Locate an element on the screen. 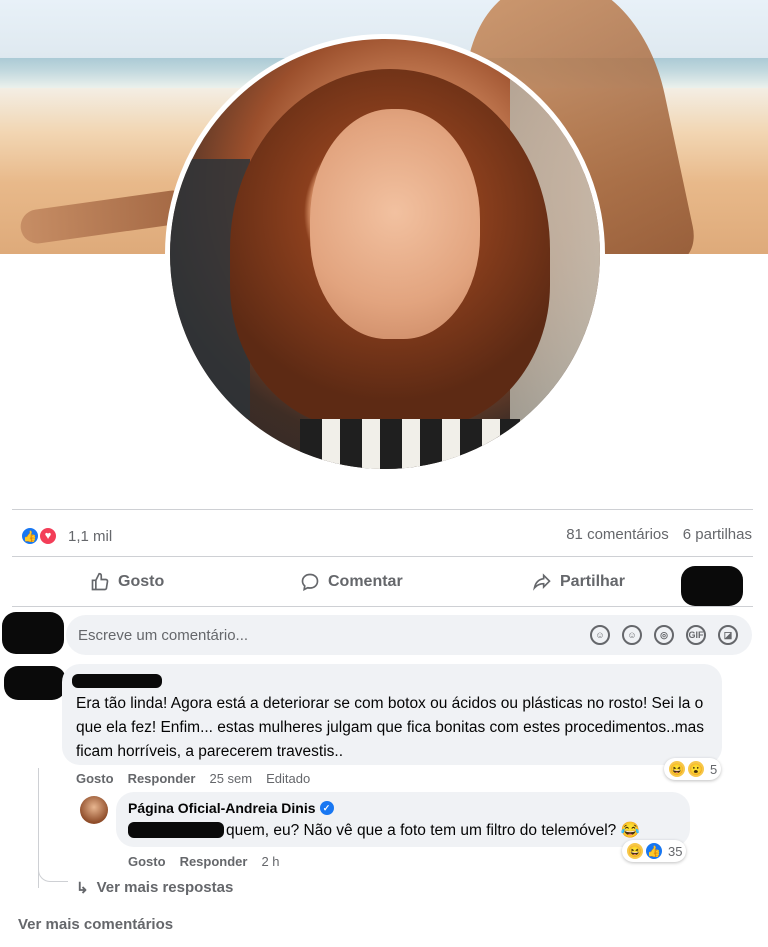 This screenshot has width=768, height=947. shares-count: 6 partilhas is located at coordinates (717, 534).